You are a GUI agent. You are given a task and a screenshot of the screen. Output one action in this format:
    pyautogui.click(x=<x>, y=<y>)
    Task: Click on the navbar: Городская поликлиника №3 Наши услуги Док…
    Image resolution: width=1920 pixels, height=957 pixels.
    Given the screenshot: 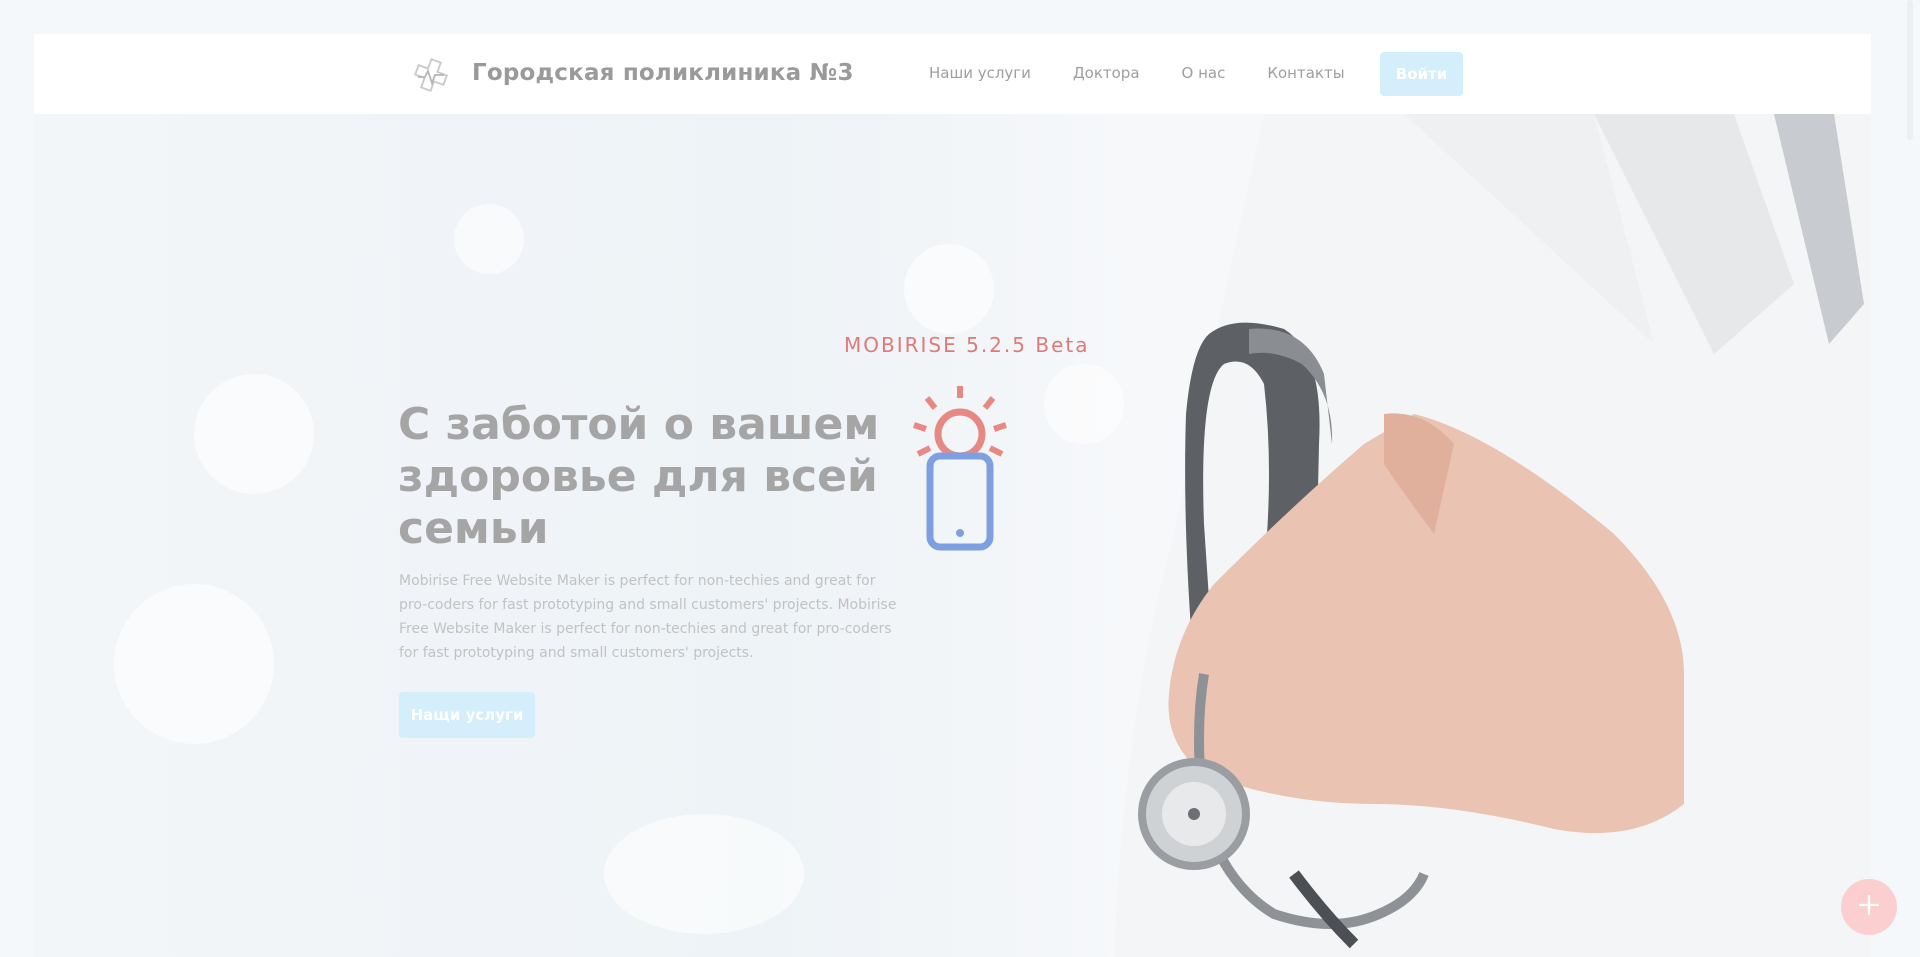 What is the action you would take?
    pyautogui.click(x=952, y=74)
    